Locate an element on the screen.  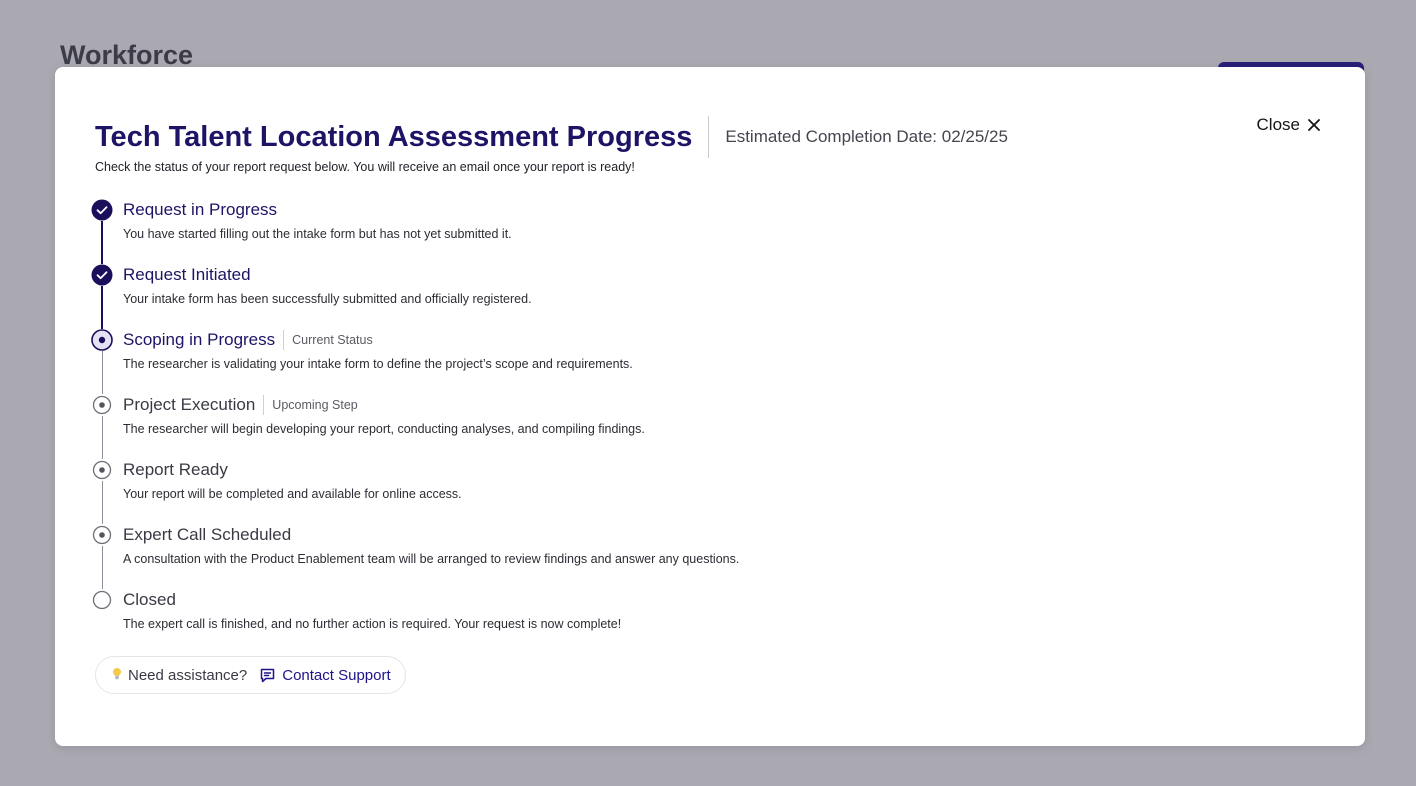
contact-support-link: Contact Support is located at coordinates (325, 675).